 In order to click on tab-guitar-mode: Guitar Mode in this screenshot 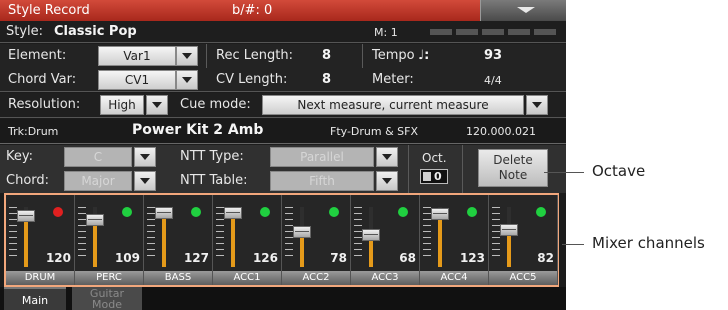, I will do `click(107, 298)`.